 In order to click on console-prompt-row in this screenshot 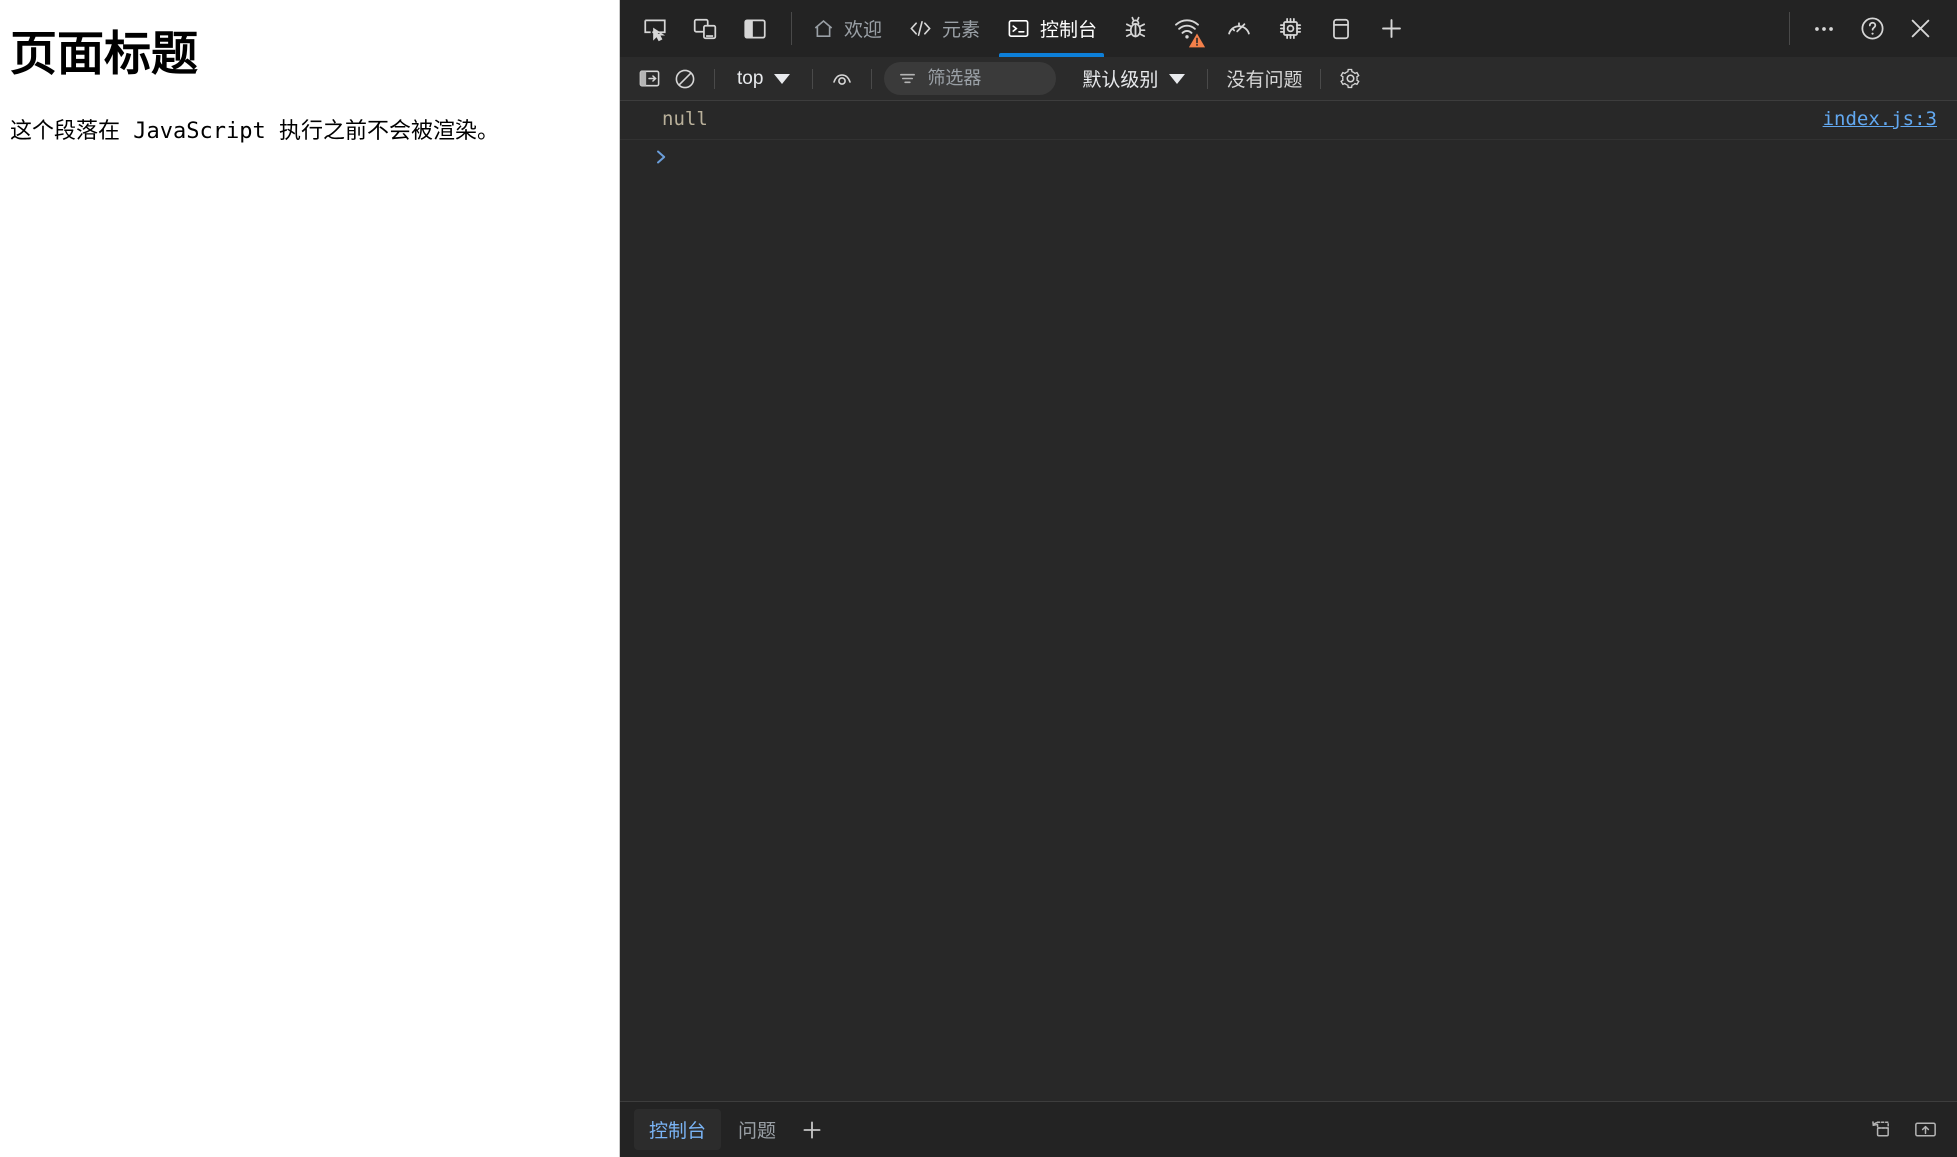, I will do `click(1288, 157)`.